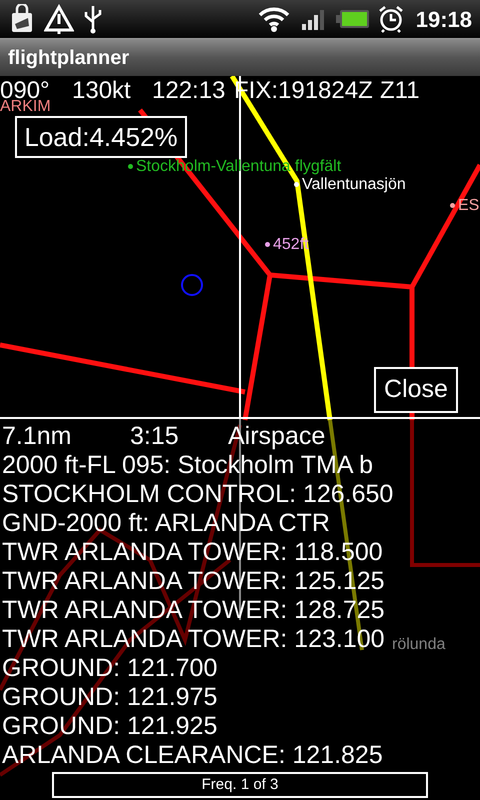  Describe the element at coordinates (277, 436) in the screenshot. I see `summary-value: Airspace` at that location.